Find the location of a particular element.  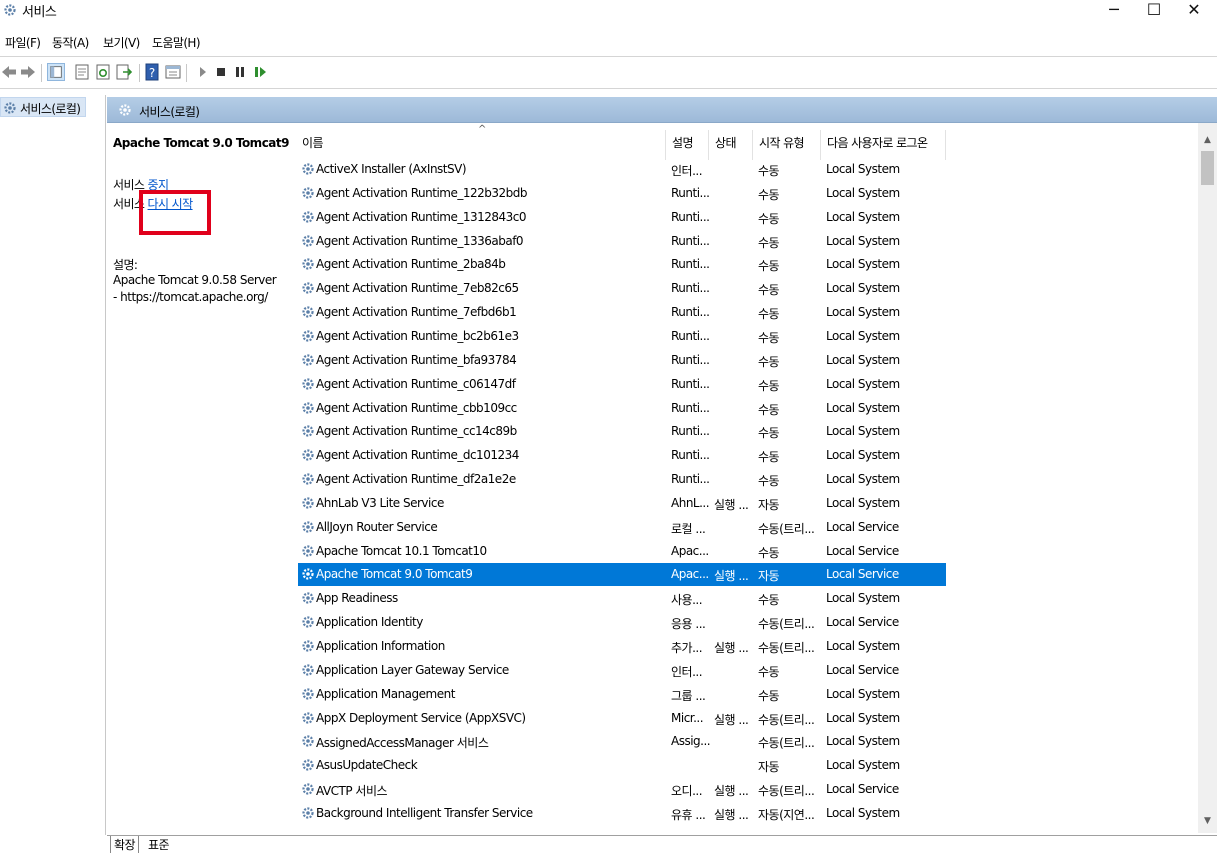

scroll-thumb is located at coordinates (1207, 168).